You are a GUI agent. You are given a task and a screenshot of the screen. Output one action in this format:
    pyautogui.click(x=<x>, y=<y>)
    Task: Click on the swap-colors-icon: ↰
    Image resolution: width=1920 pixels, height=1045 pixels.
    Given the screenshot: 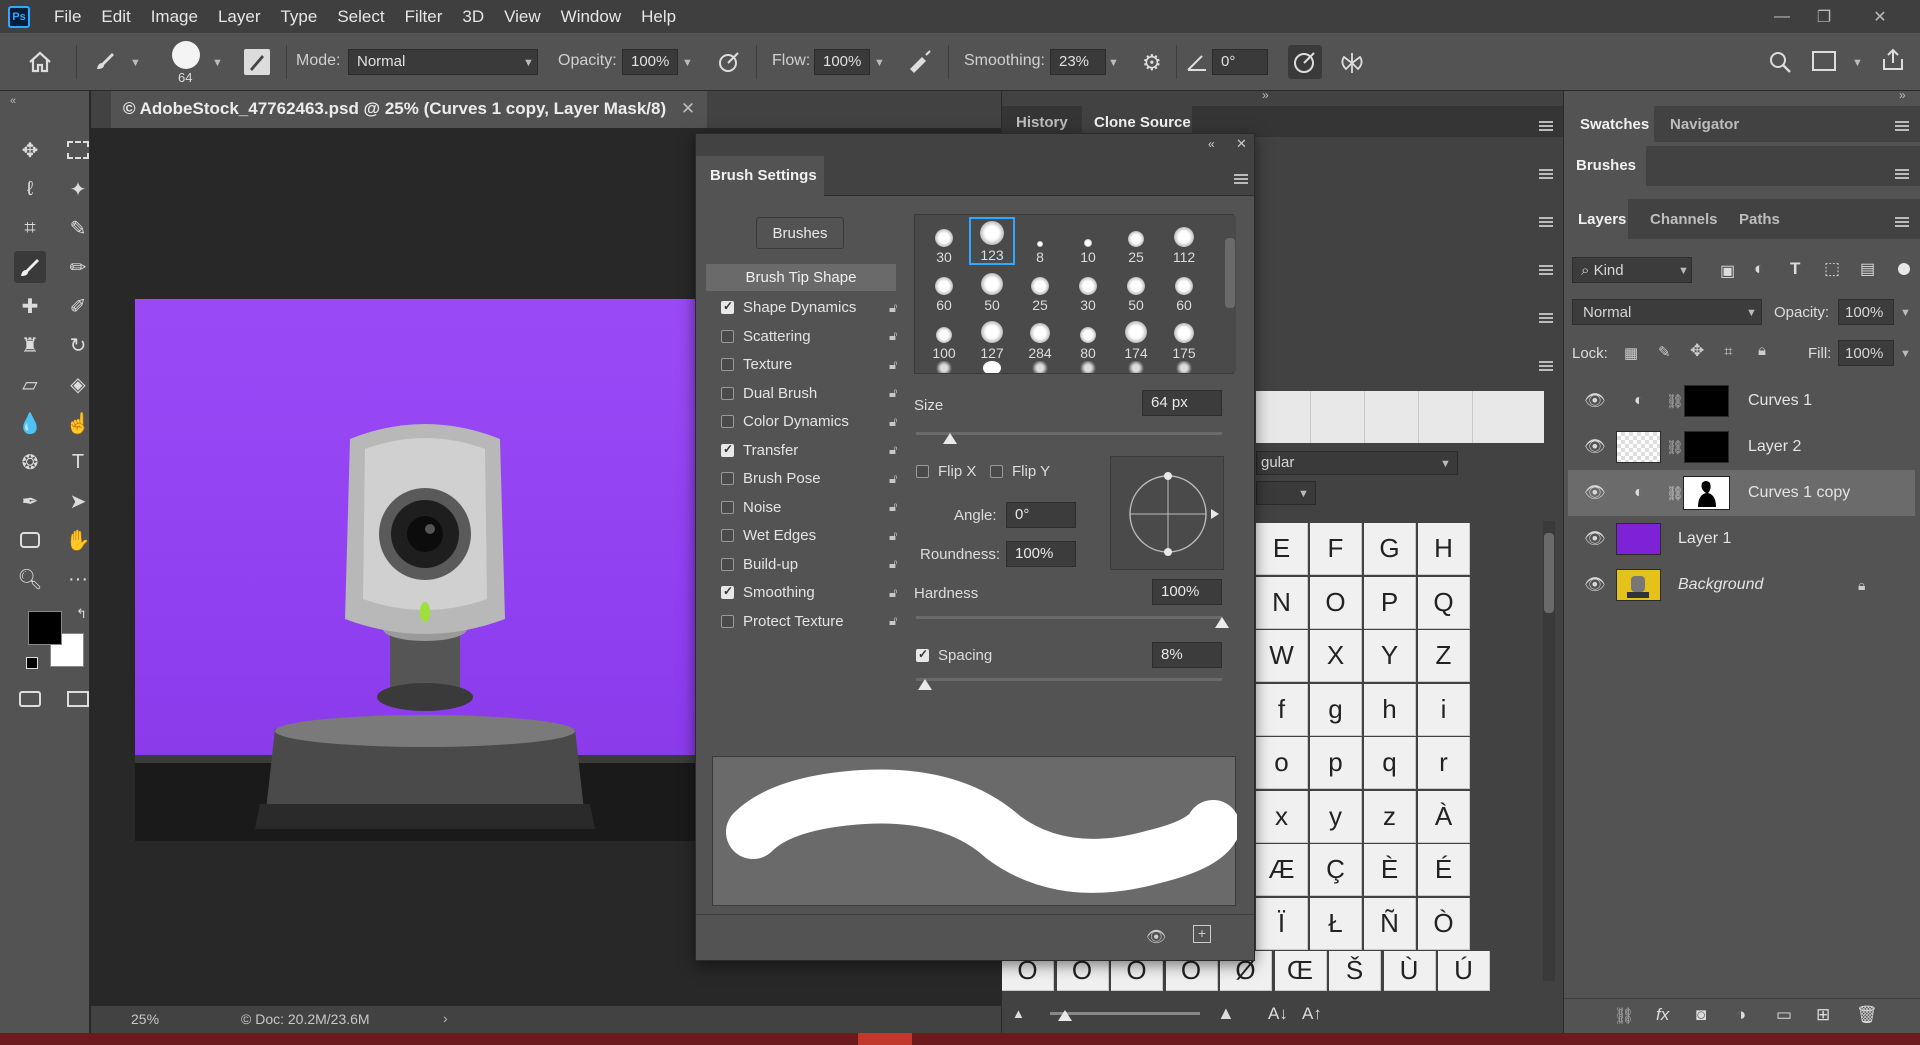 What is the action you would take?
    pyautogui.click(x=81, y=614)
    